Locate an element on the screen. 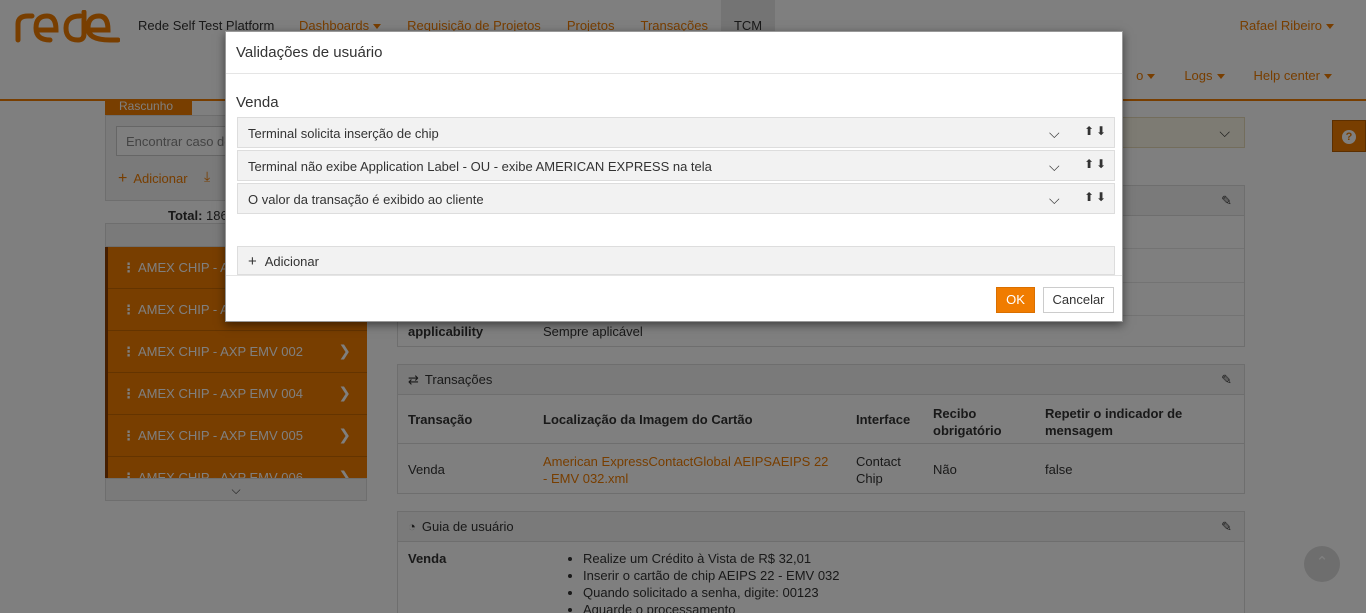  plus-icon: + is located at coordinates (252, 261).